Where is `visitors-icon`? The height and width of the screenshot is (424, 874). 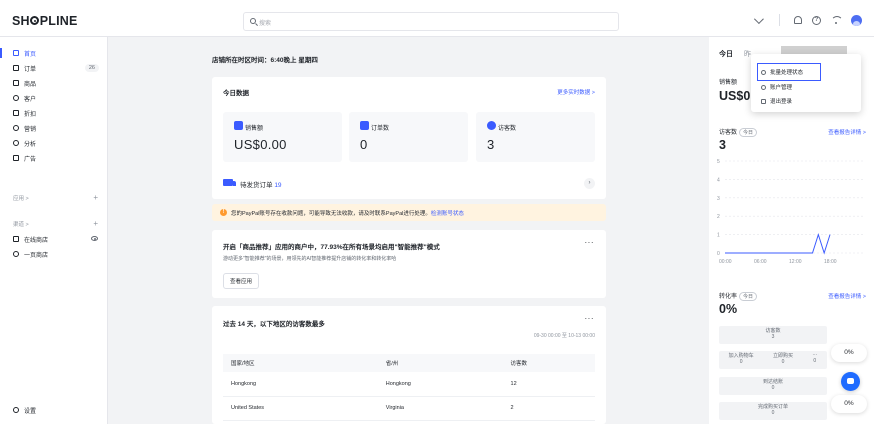 visitors-icon is located at coordinates (491, 125).